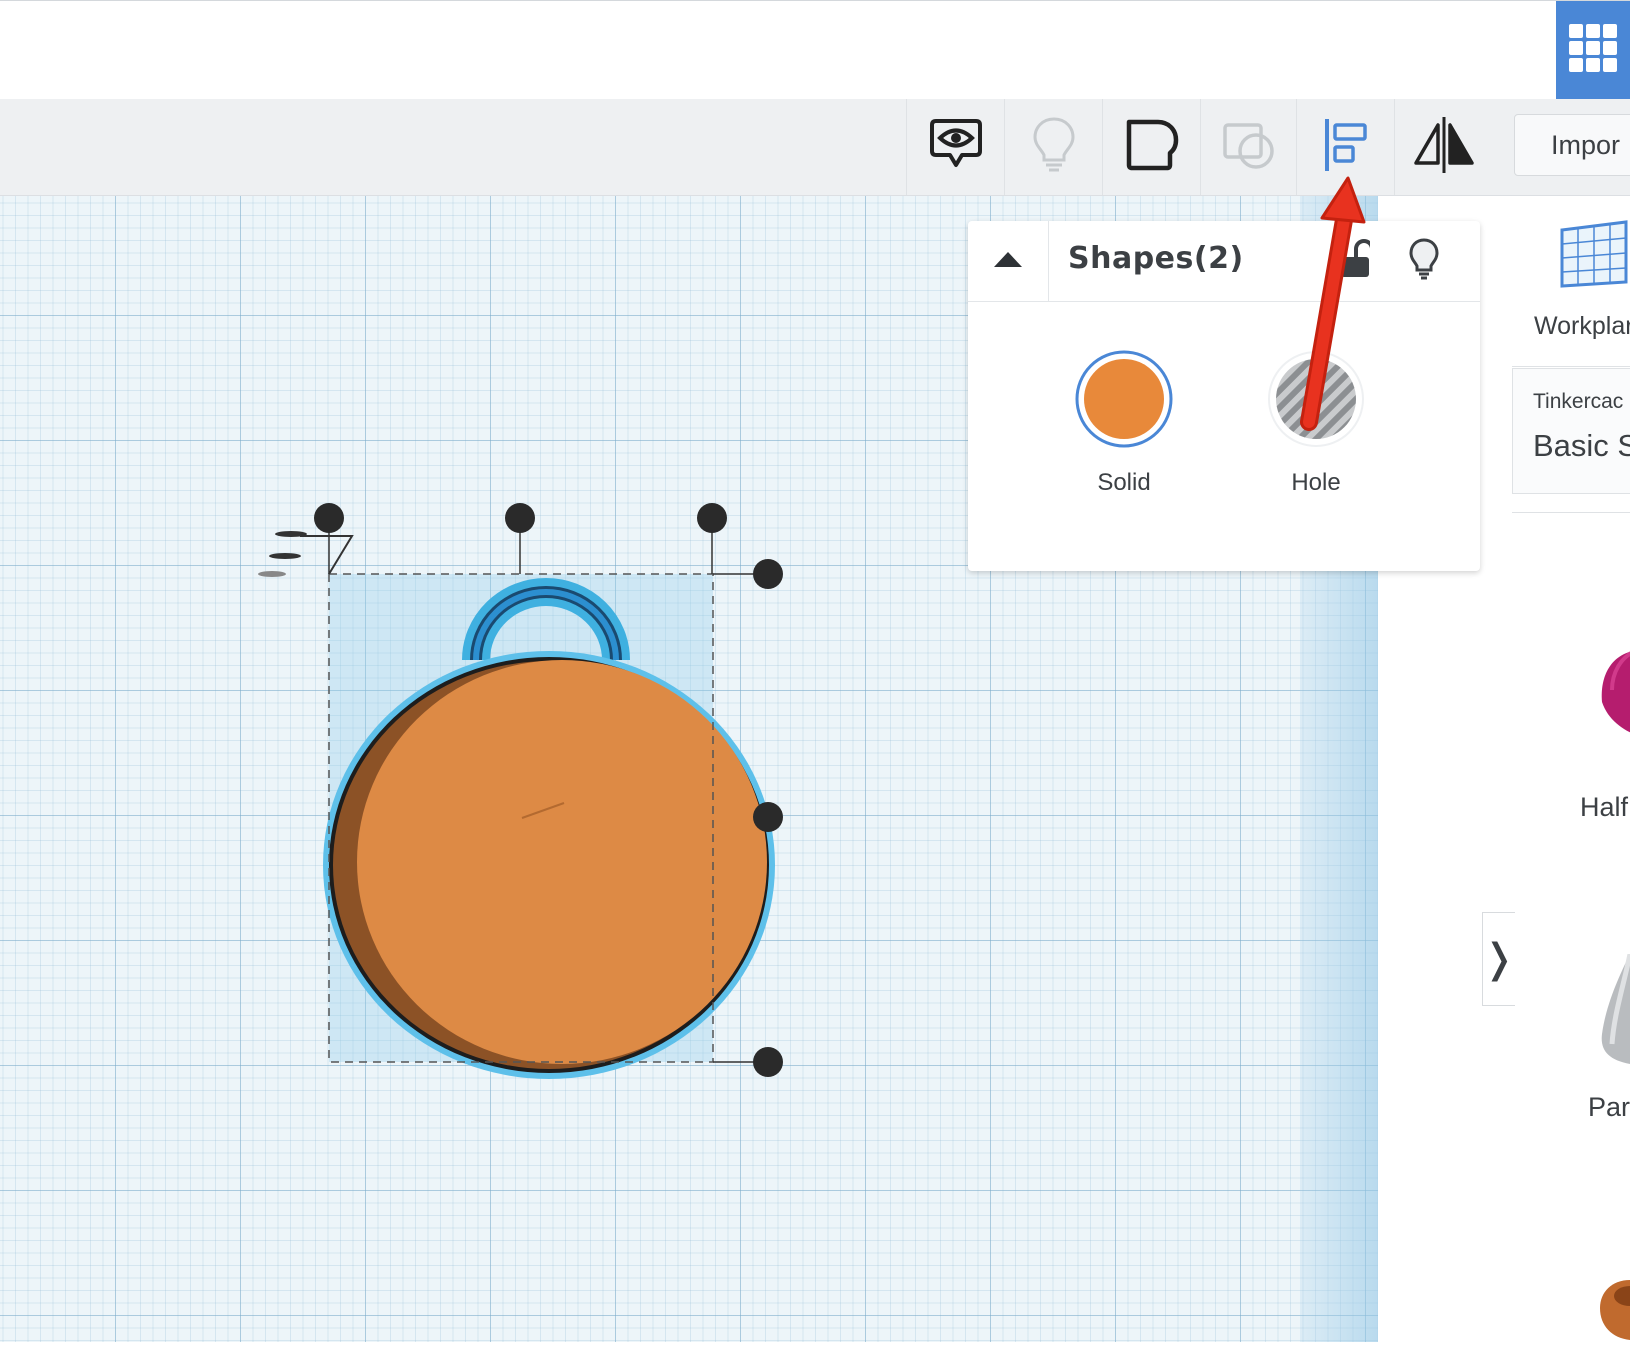 The image size is (1630, 1347). I want to click on lock-icon, so click(1356, 261).